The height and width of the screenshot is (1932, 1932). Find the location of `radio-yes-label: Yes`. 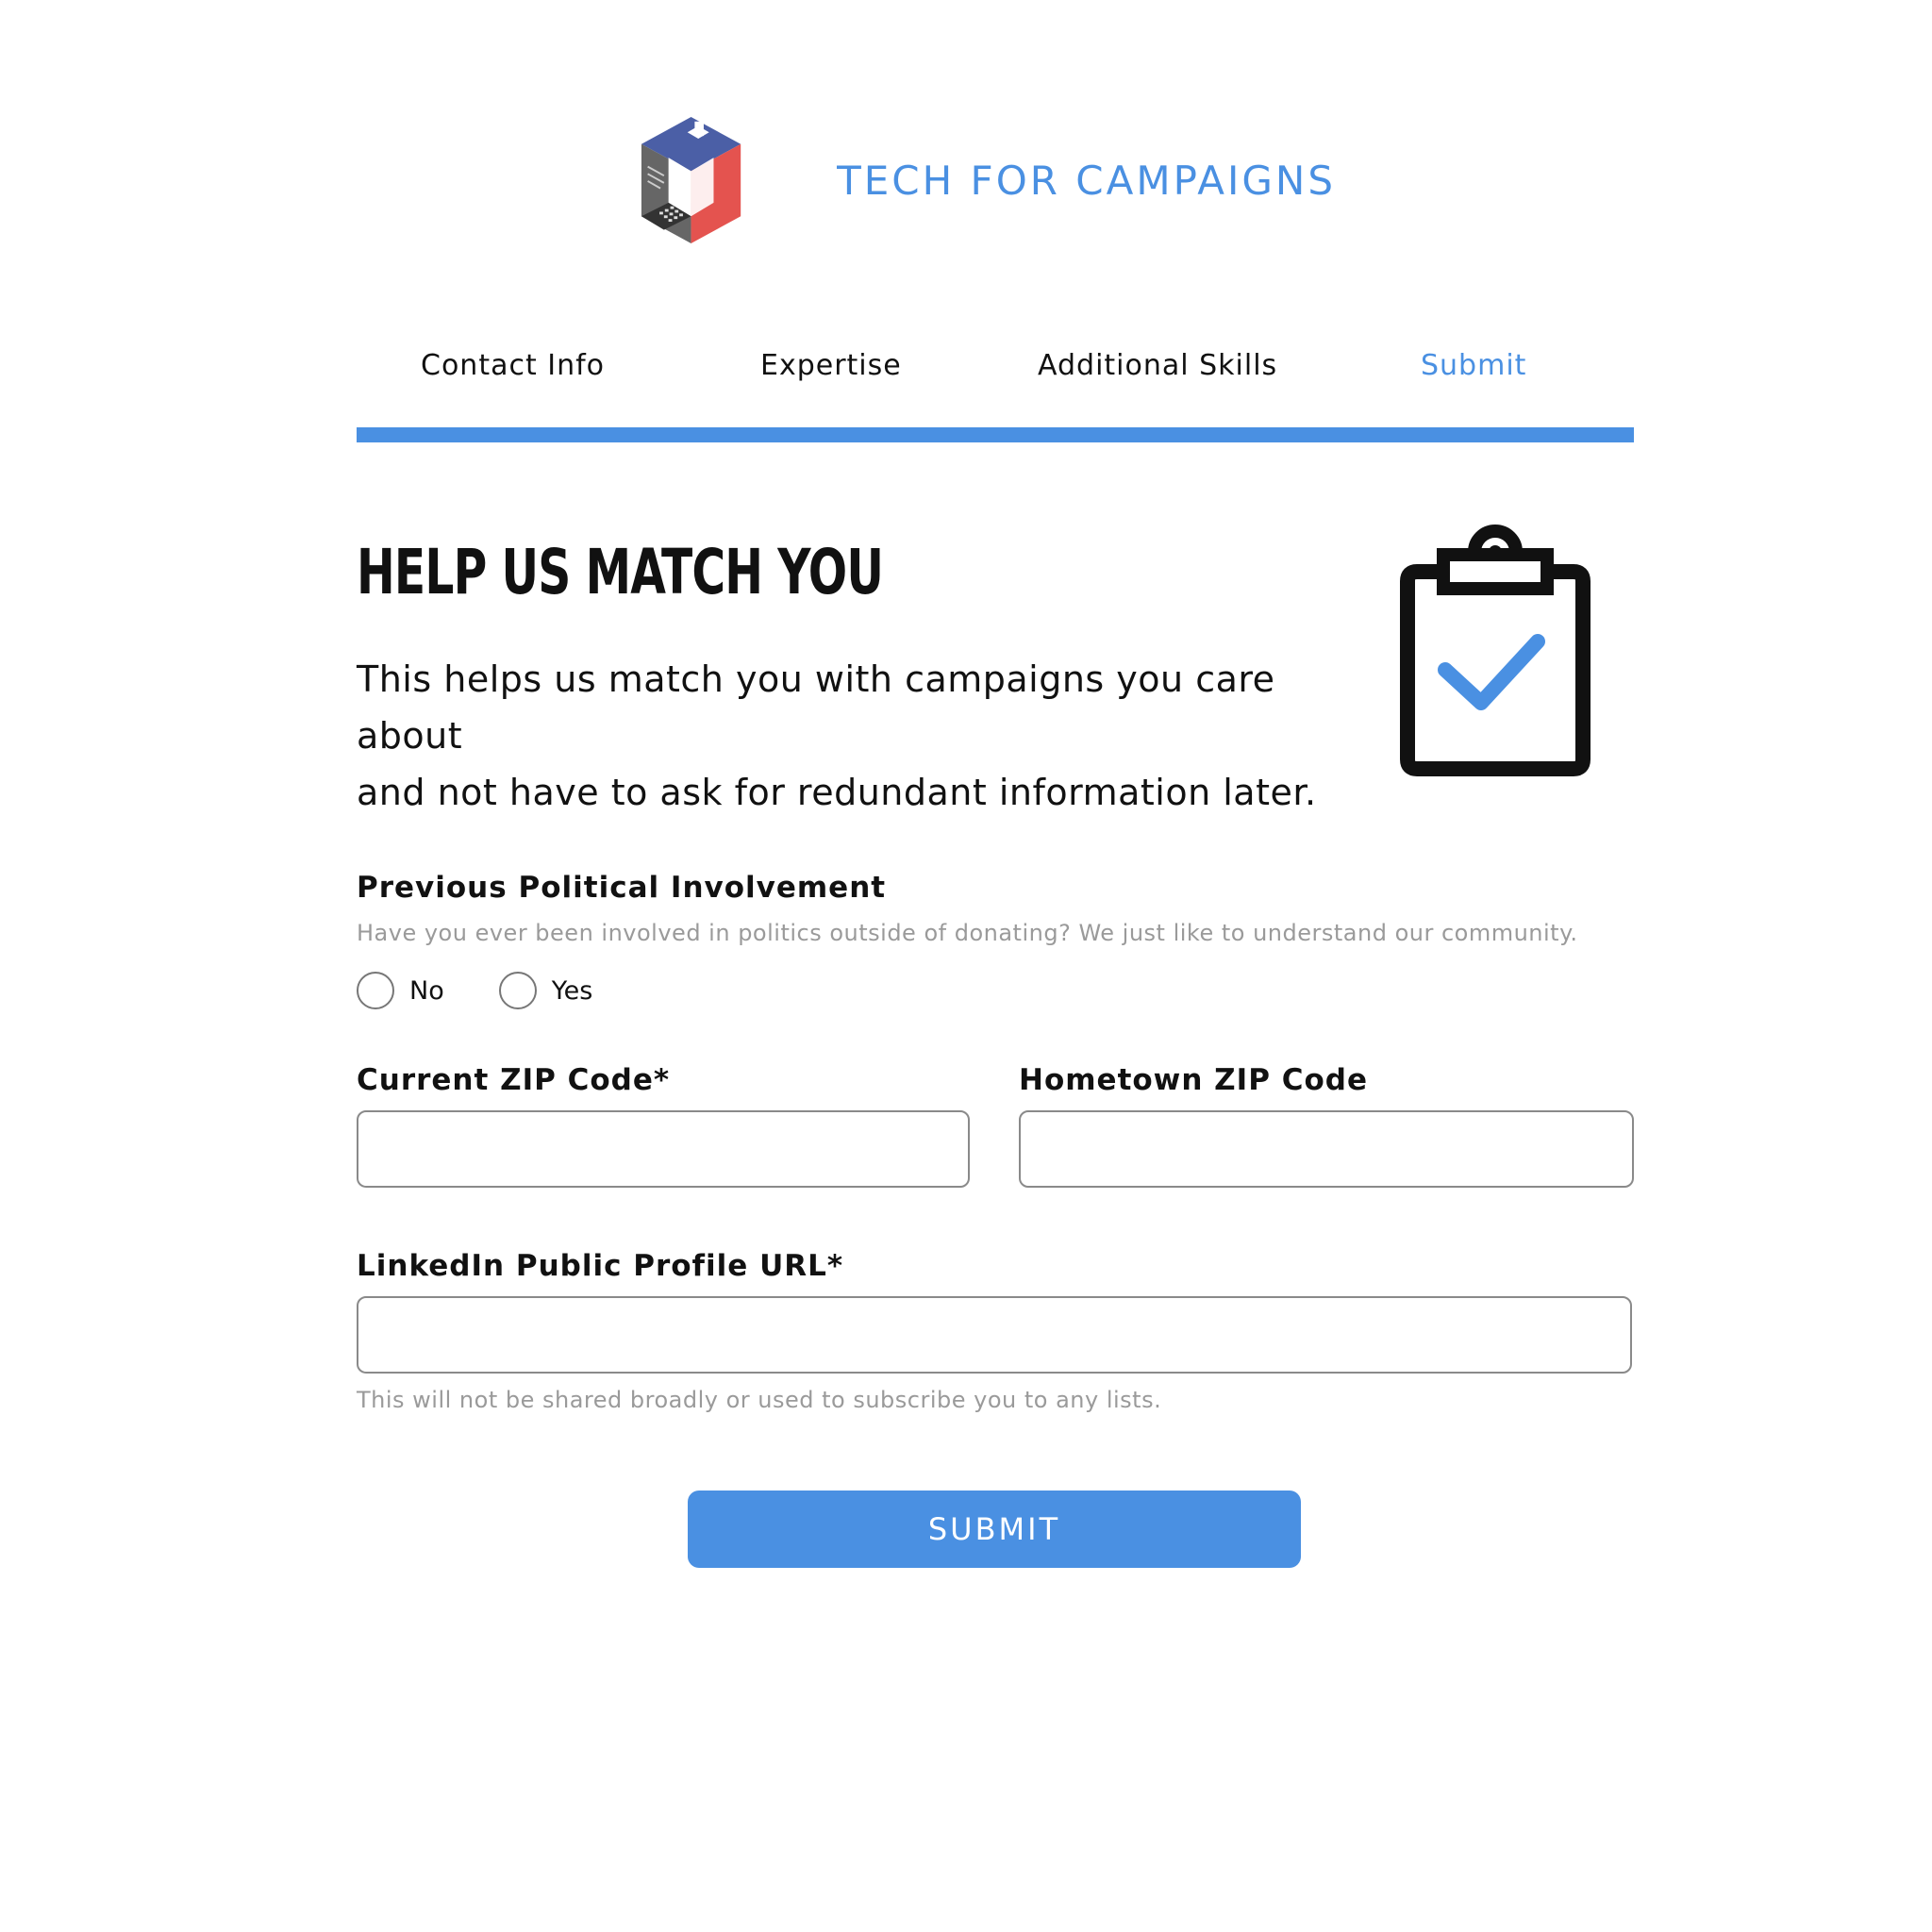

radio-yes-label: Yes is located at coordinates (572, 991).